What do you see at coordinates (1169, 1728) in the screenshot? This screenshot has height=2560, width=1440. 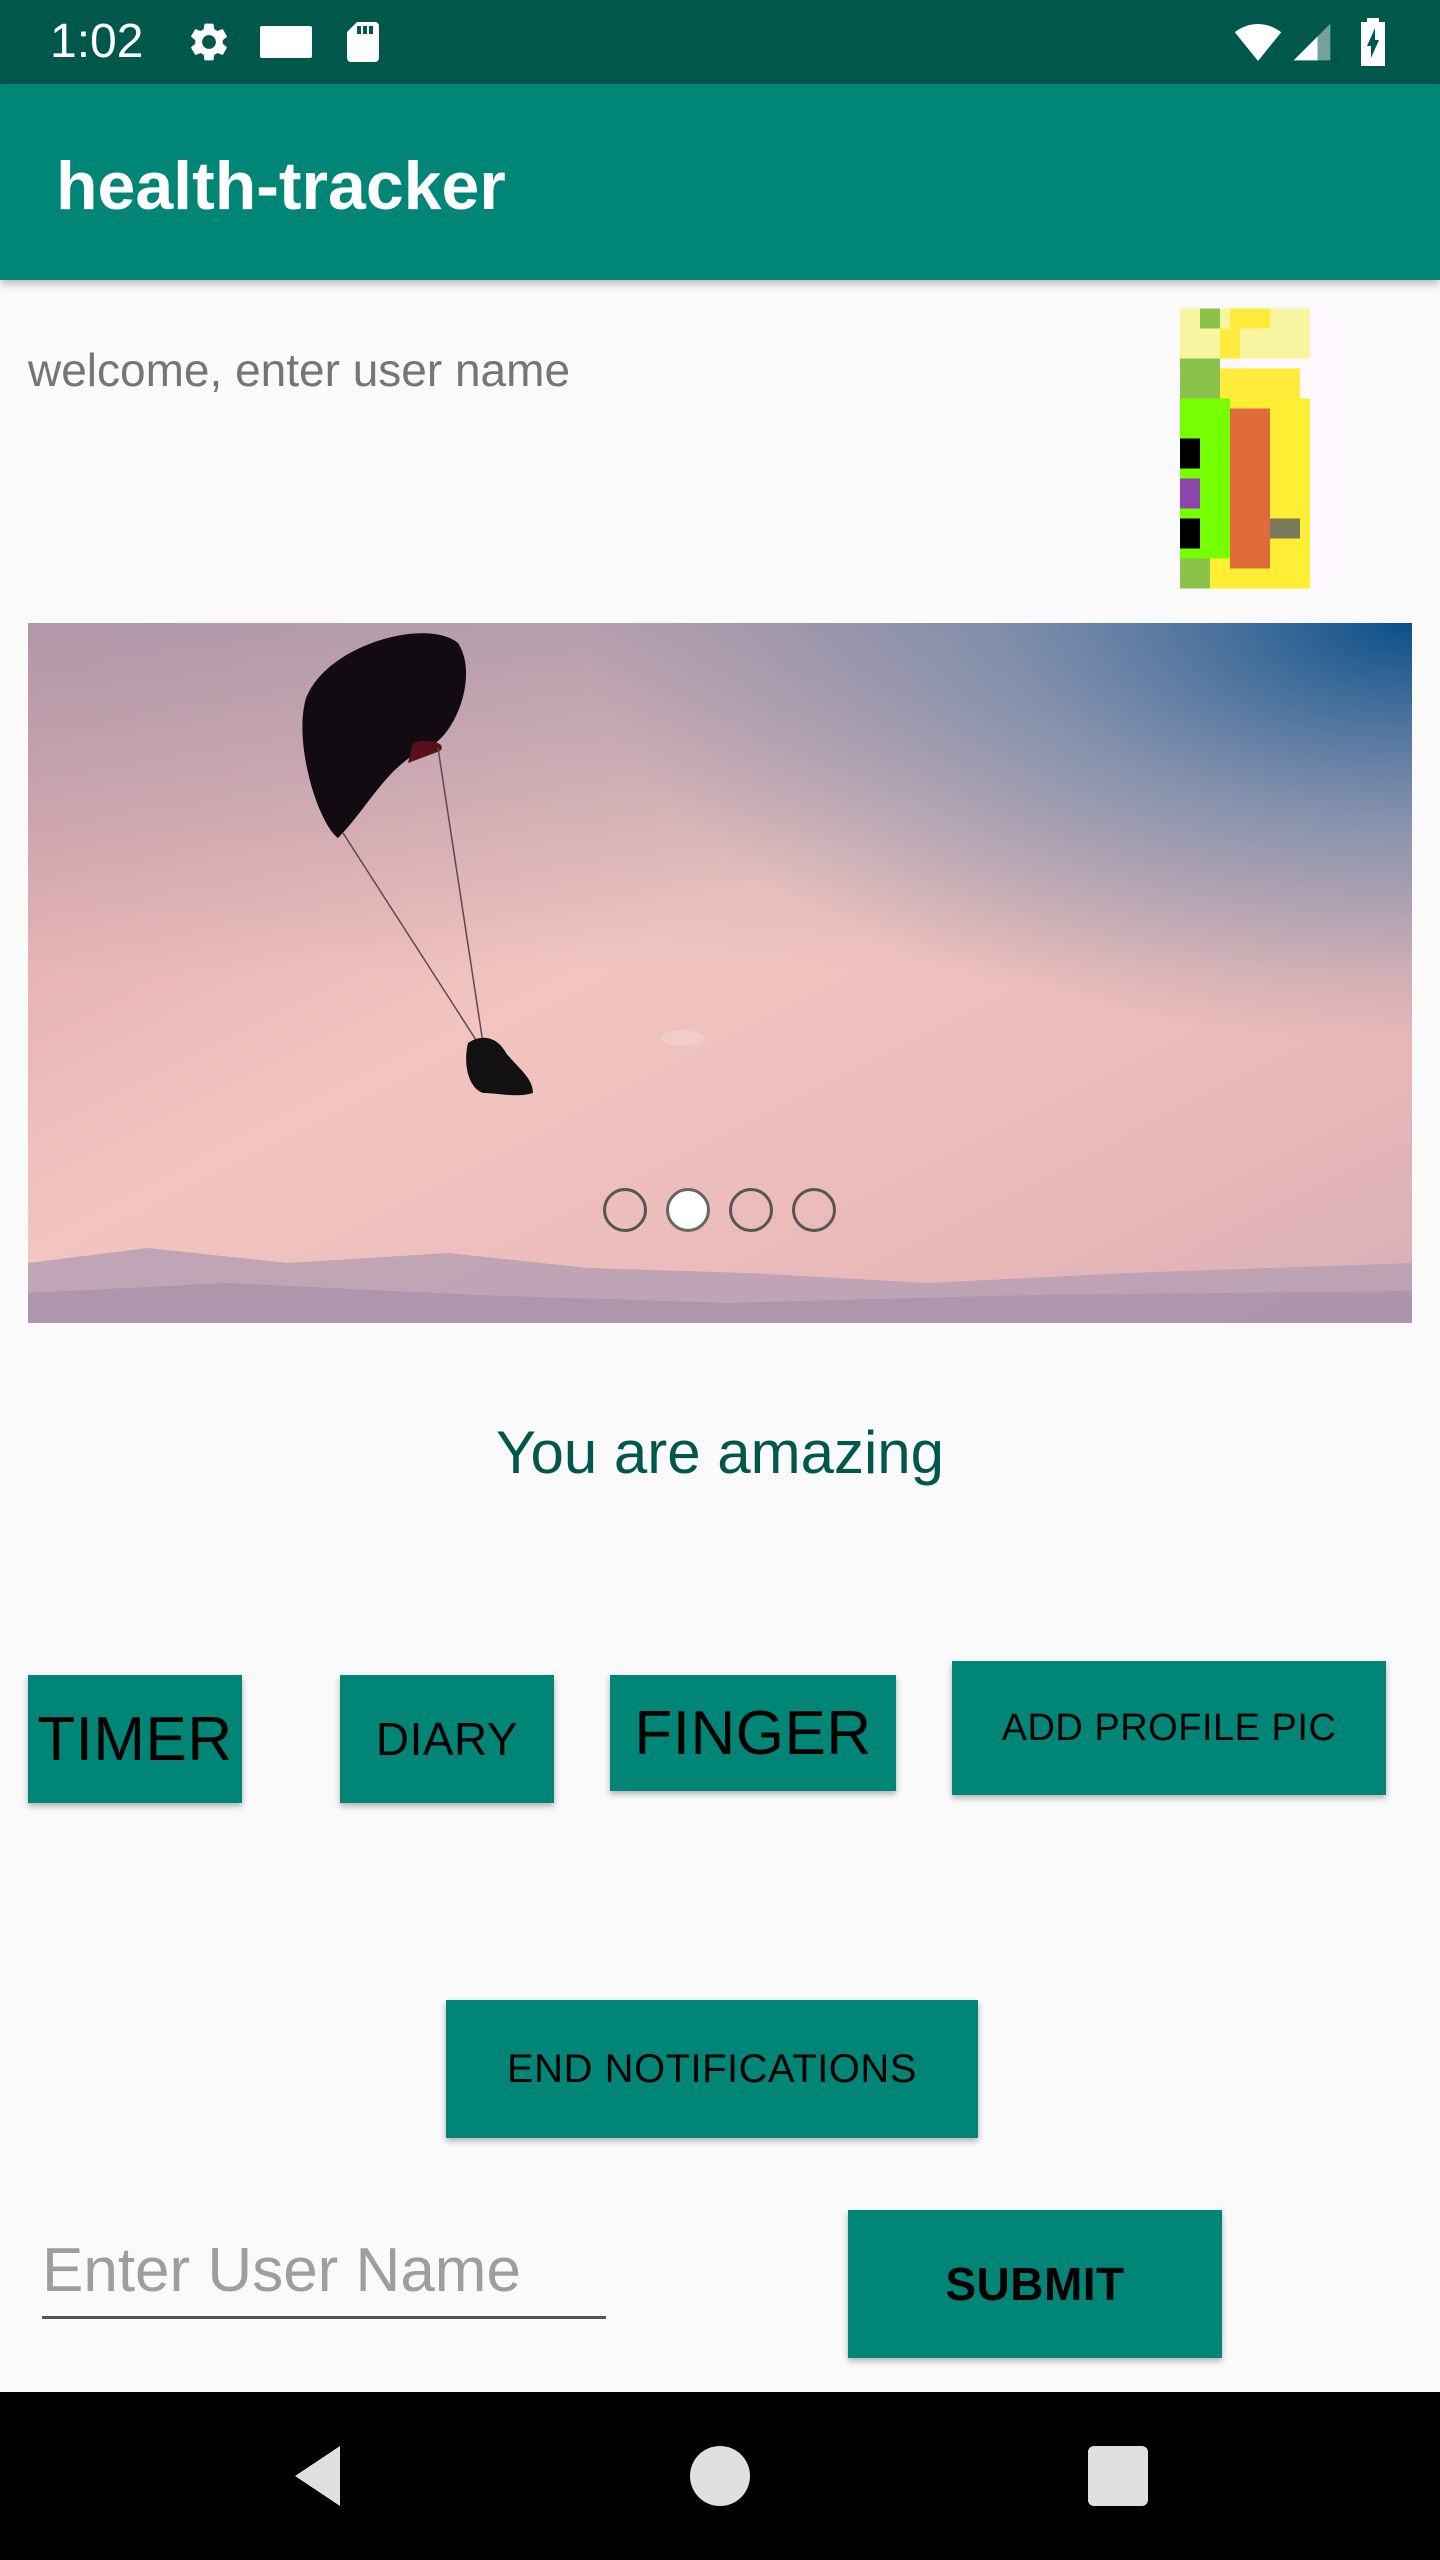 I see `add-profile-pic-button: ADD PROFILE PIC` at bounding box center [1169, 1728].